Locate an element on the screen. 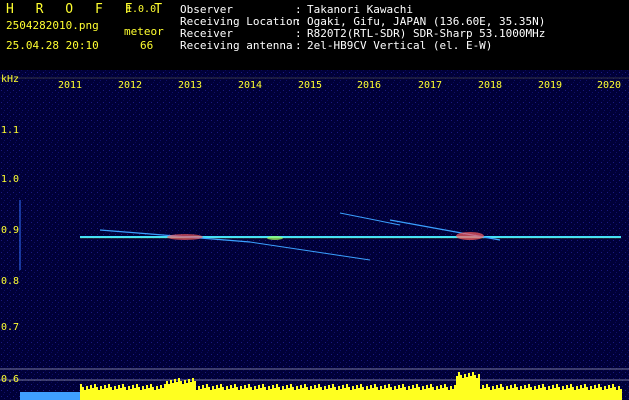  y-unit-label: kHz is located at coordinates (10, 79).